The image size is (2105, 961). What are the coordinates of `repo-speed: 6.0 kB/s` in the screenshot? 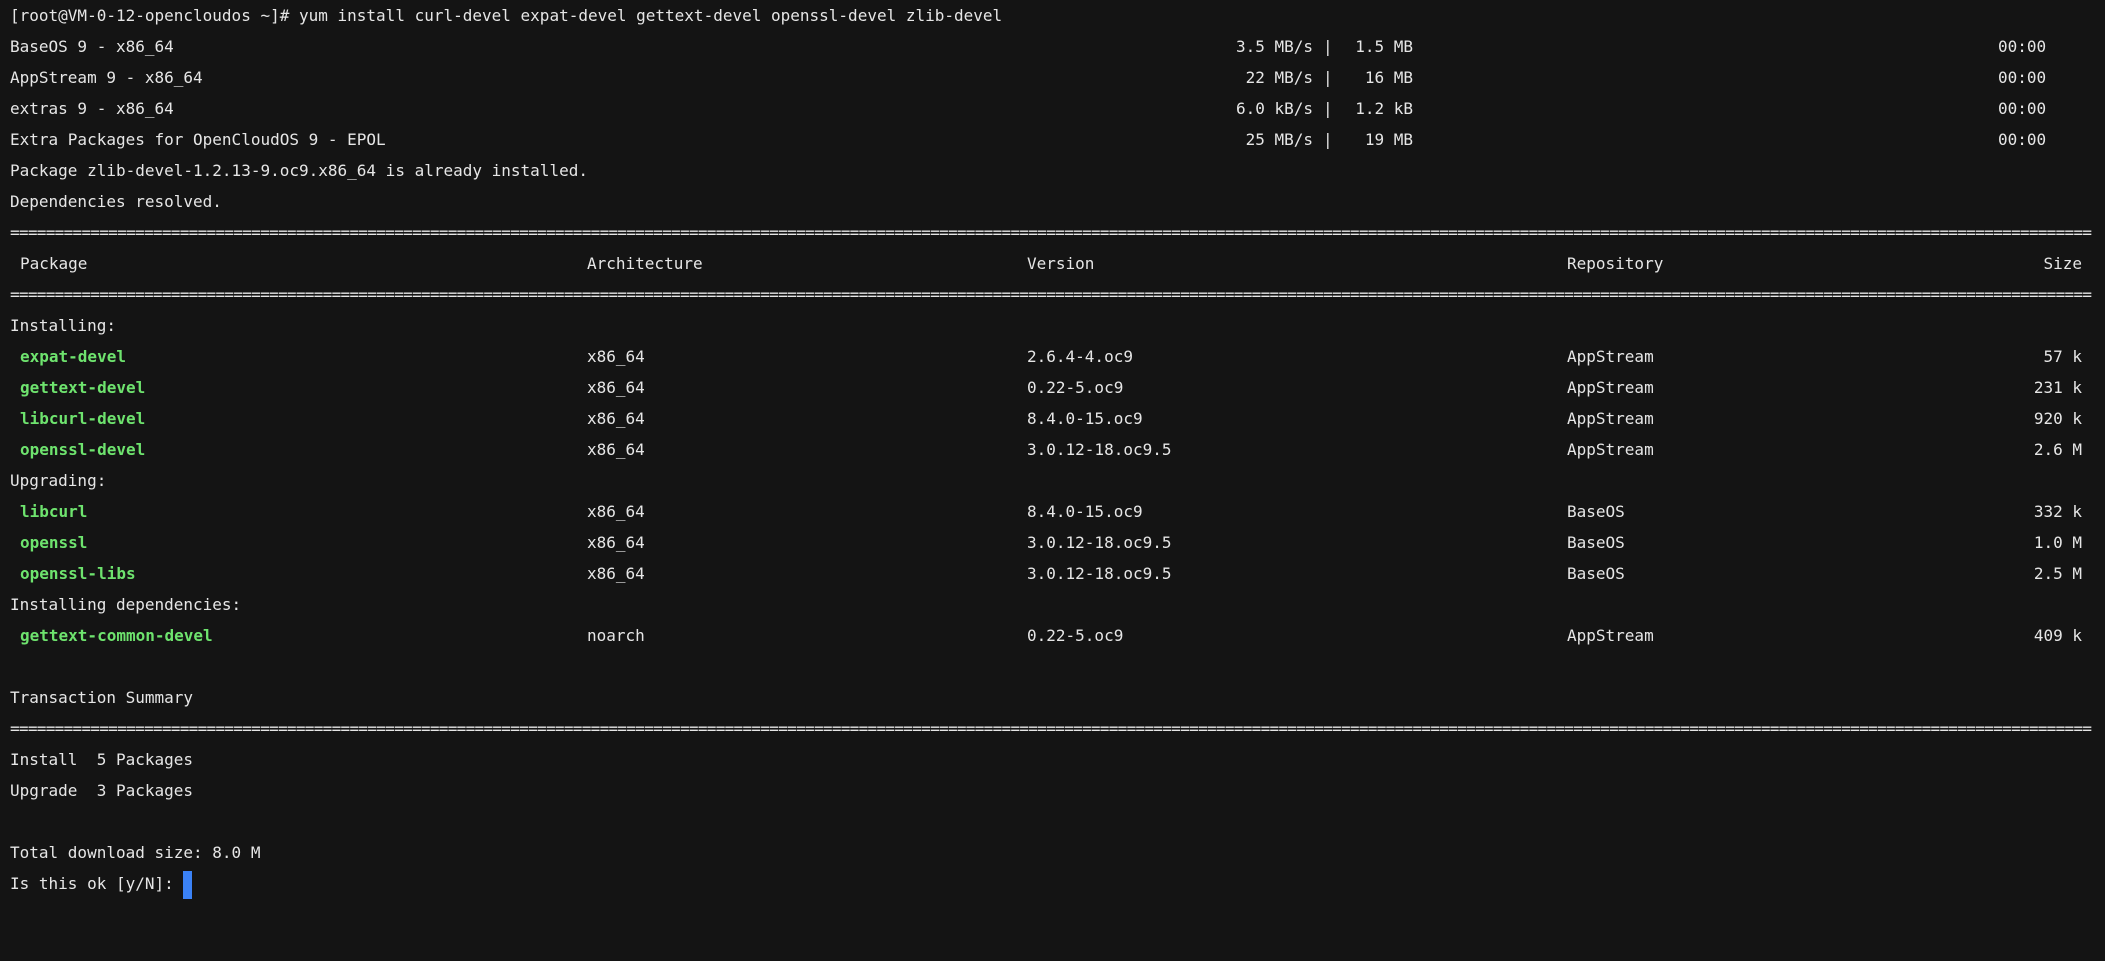 It's located at (1274, 108).